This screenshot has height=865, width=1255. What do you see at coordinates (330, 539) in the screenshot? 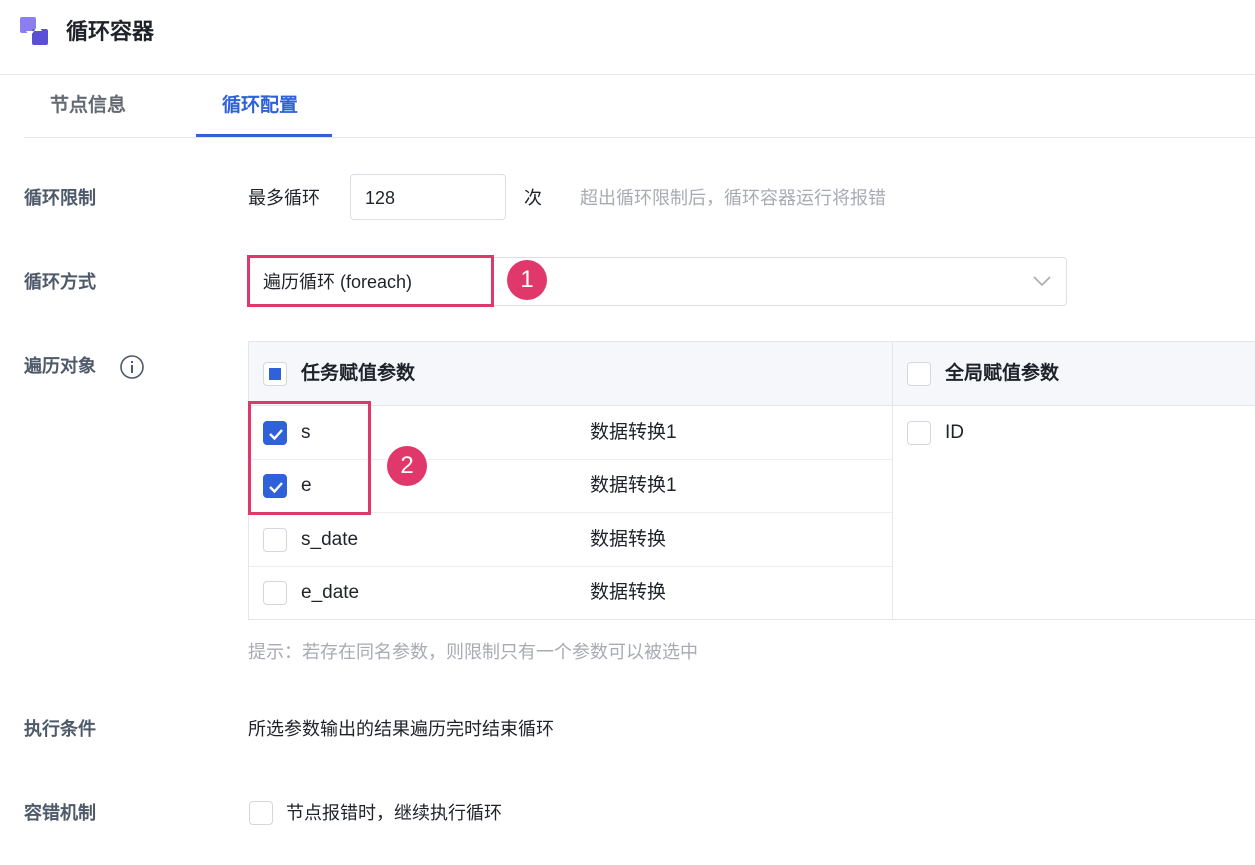
I see `param-name: s_date` at bounding box center [330, 539].